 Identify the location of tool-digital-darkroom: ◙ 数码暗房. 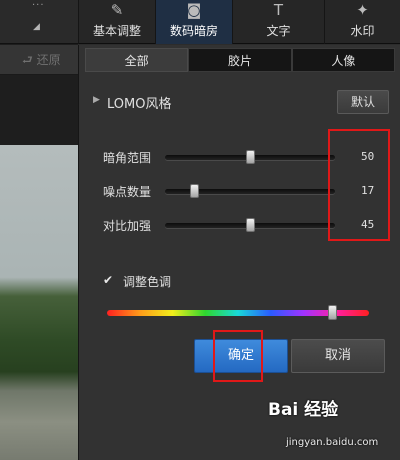
(193, 22).